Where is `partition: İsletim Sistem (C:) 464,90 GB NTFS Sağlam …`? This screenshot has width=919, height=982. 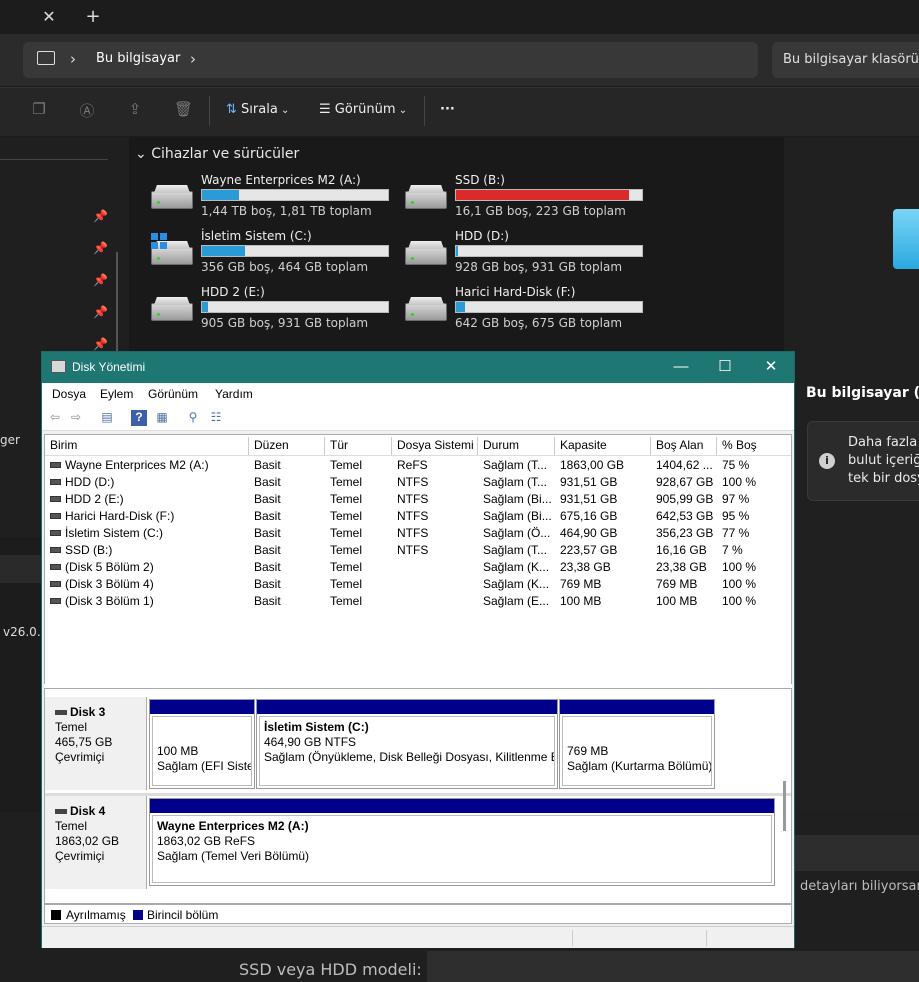 partition: İsletim Sistem (C:) 464,90 GB NTFS Sağlam … is located at coordinates (407, 744).